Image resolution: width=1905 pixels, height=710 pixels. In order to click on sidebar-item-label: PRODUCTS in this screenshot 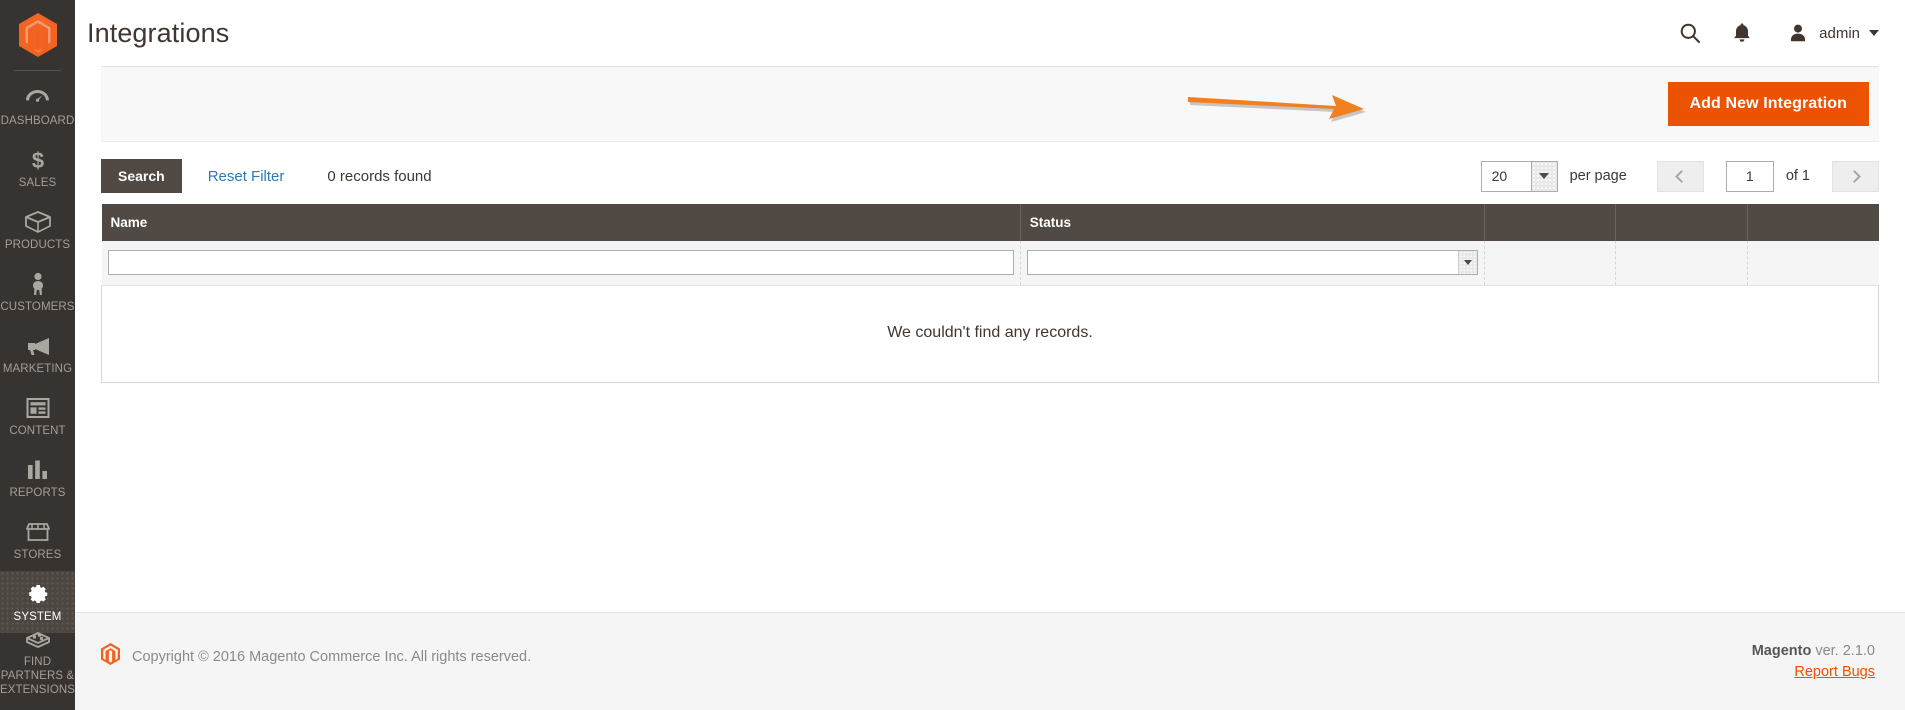, I will do `click(37, 244)`.